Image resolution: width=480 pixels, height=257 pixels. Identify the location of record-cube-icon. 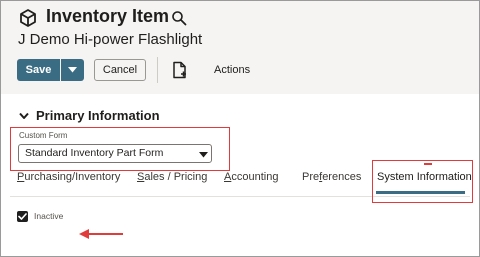
(28, 18).